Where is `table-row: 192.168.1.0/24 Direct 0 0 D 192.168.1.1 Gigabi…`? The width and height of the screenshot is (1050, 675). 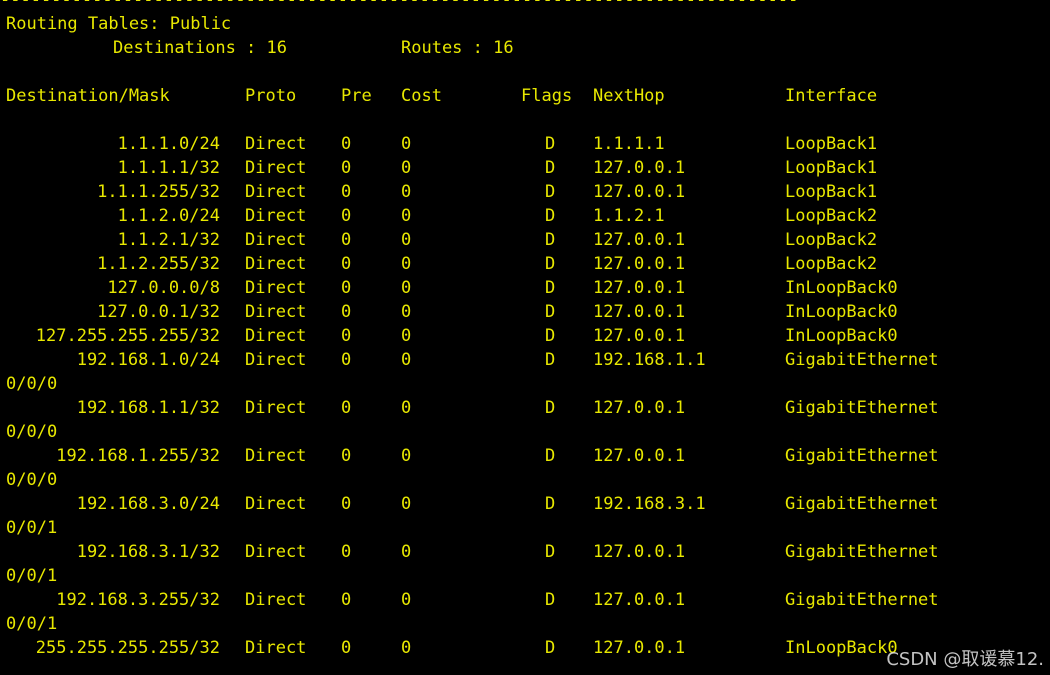
table-row: 192.168.1.0/24 Direct 0 0 D 192.168.1.1 Gigabi… is located at coordinates (525, 360).